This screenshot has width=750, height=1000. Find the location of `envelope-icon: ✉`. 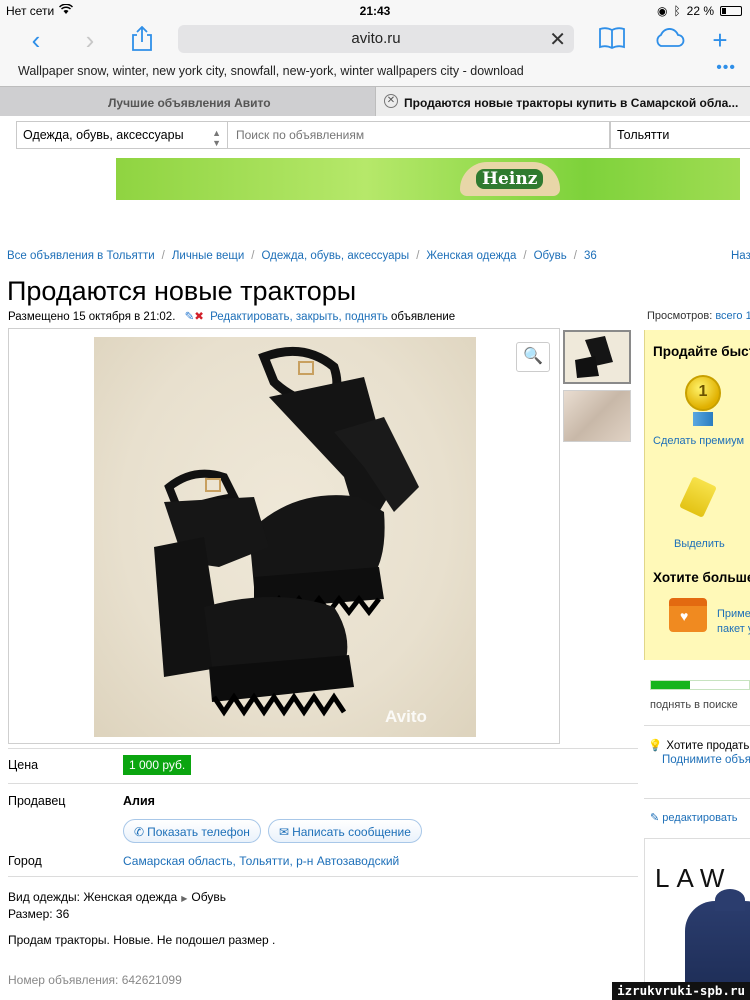

envelope-icon: ✉ is located at coordinates (284, 832).